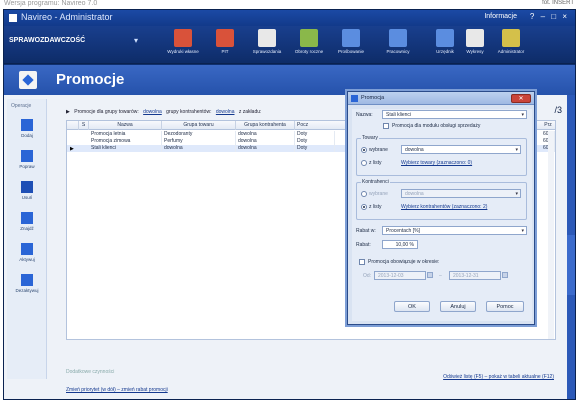 This screenshot has width=578, height=403. I want to click on col-priority: Prz, so click(548, 125).